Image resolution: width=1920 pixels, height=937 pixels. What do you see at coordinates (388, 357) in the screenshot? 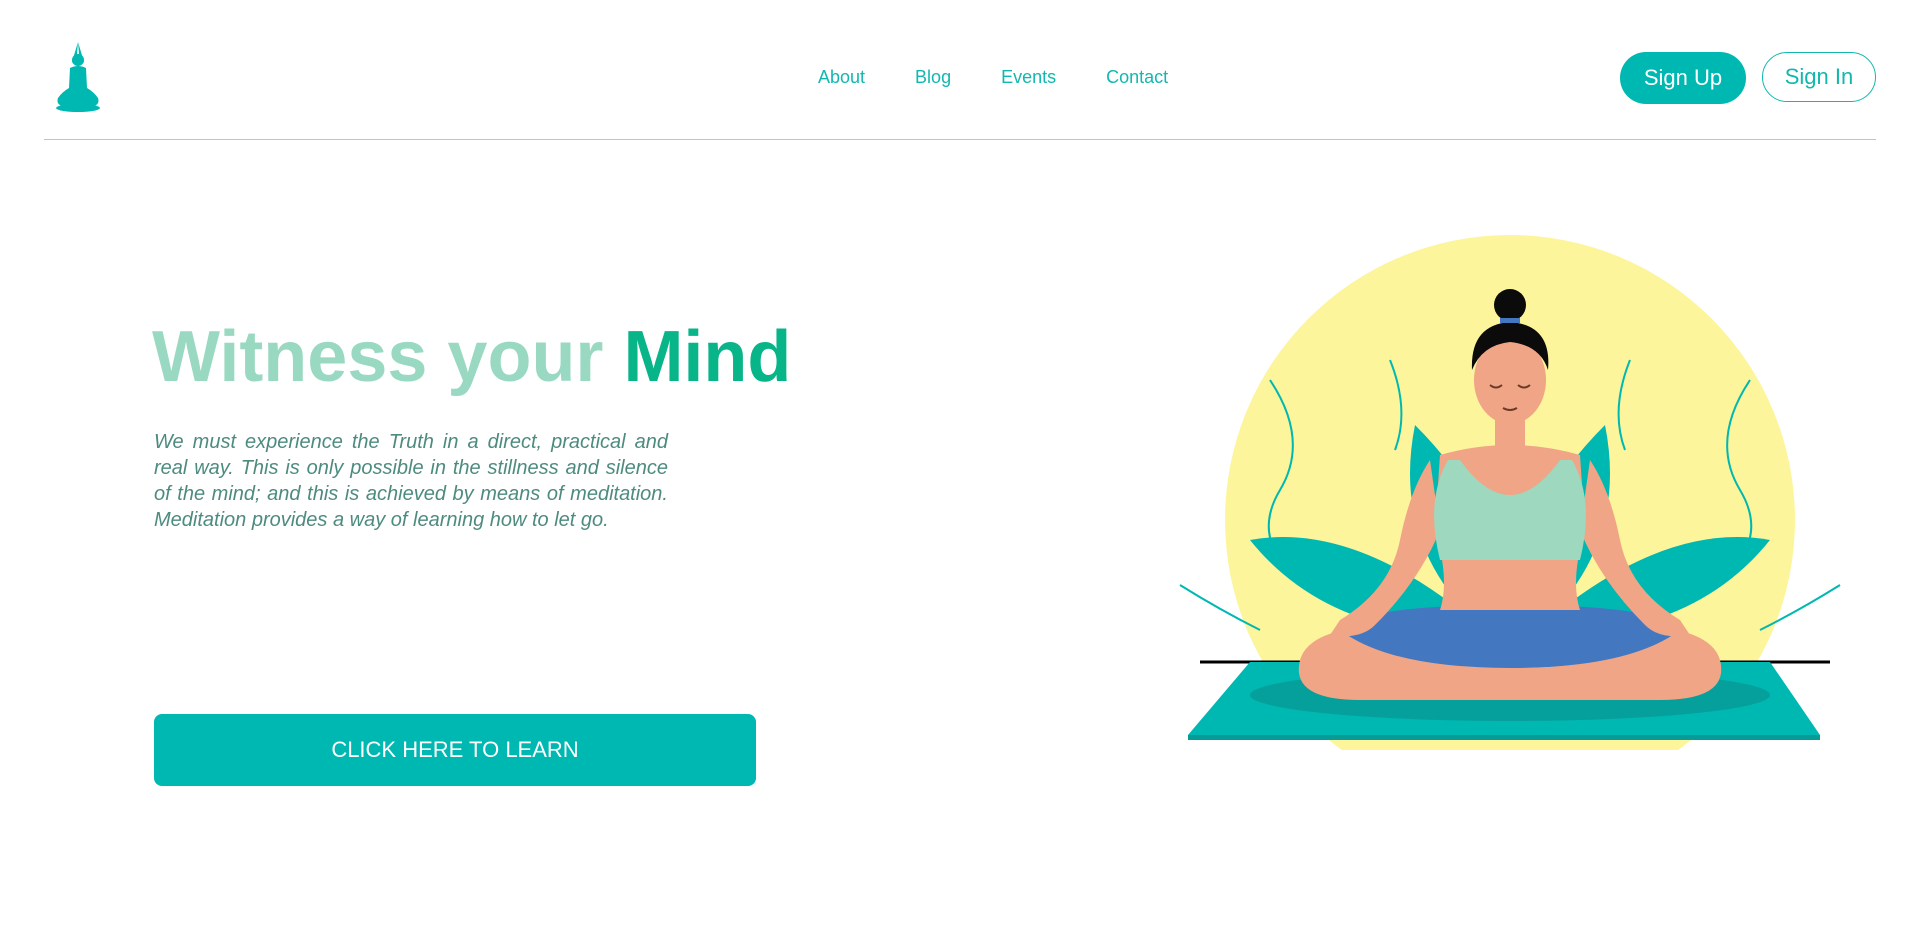
I see `hero-title-light: Witness your` at bounding box center [388, 357].